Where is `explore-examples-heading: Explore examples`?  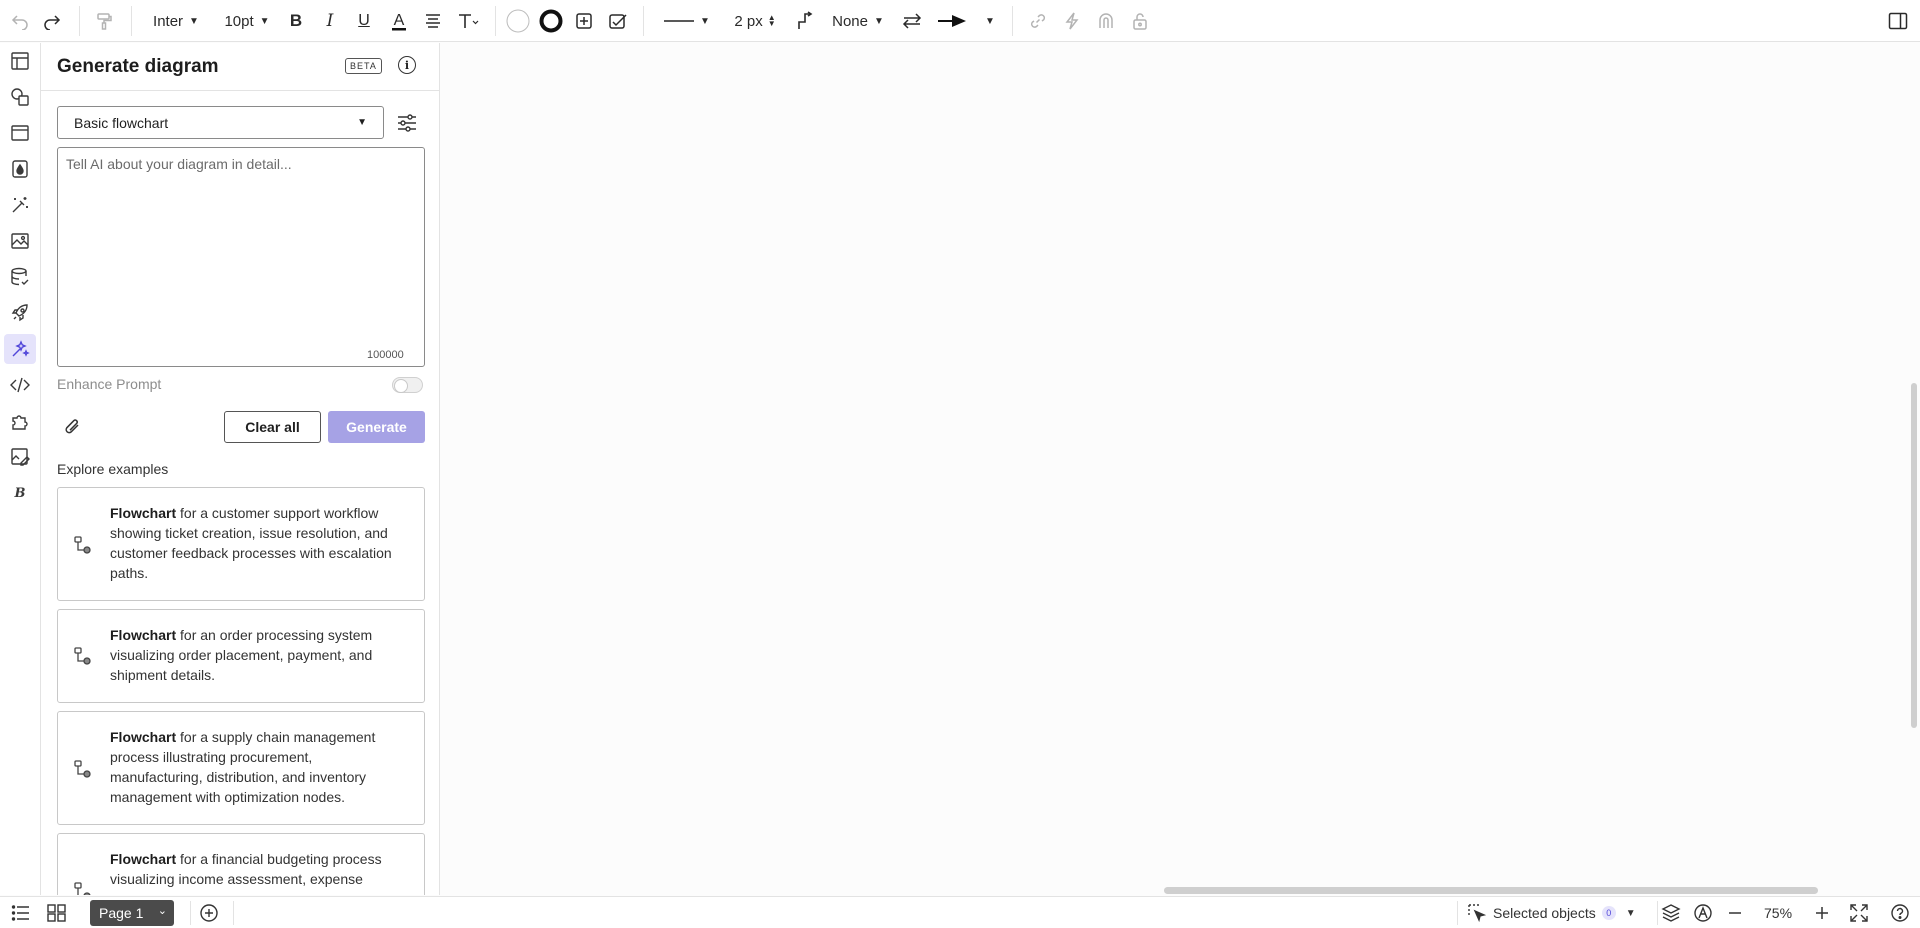 explore-examples-heading: Explore examples is located at coordinates (113, 469).